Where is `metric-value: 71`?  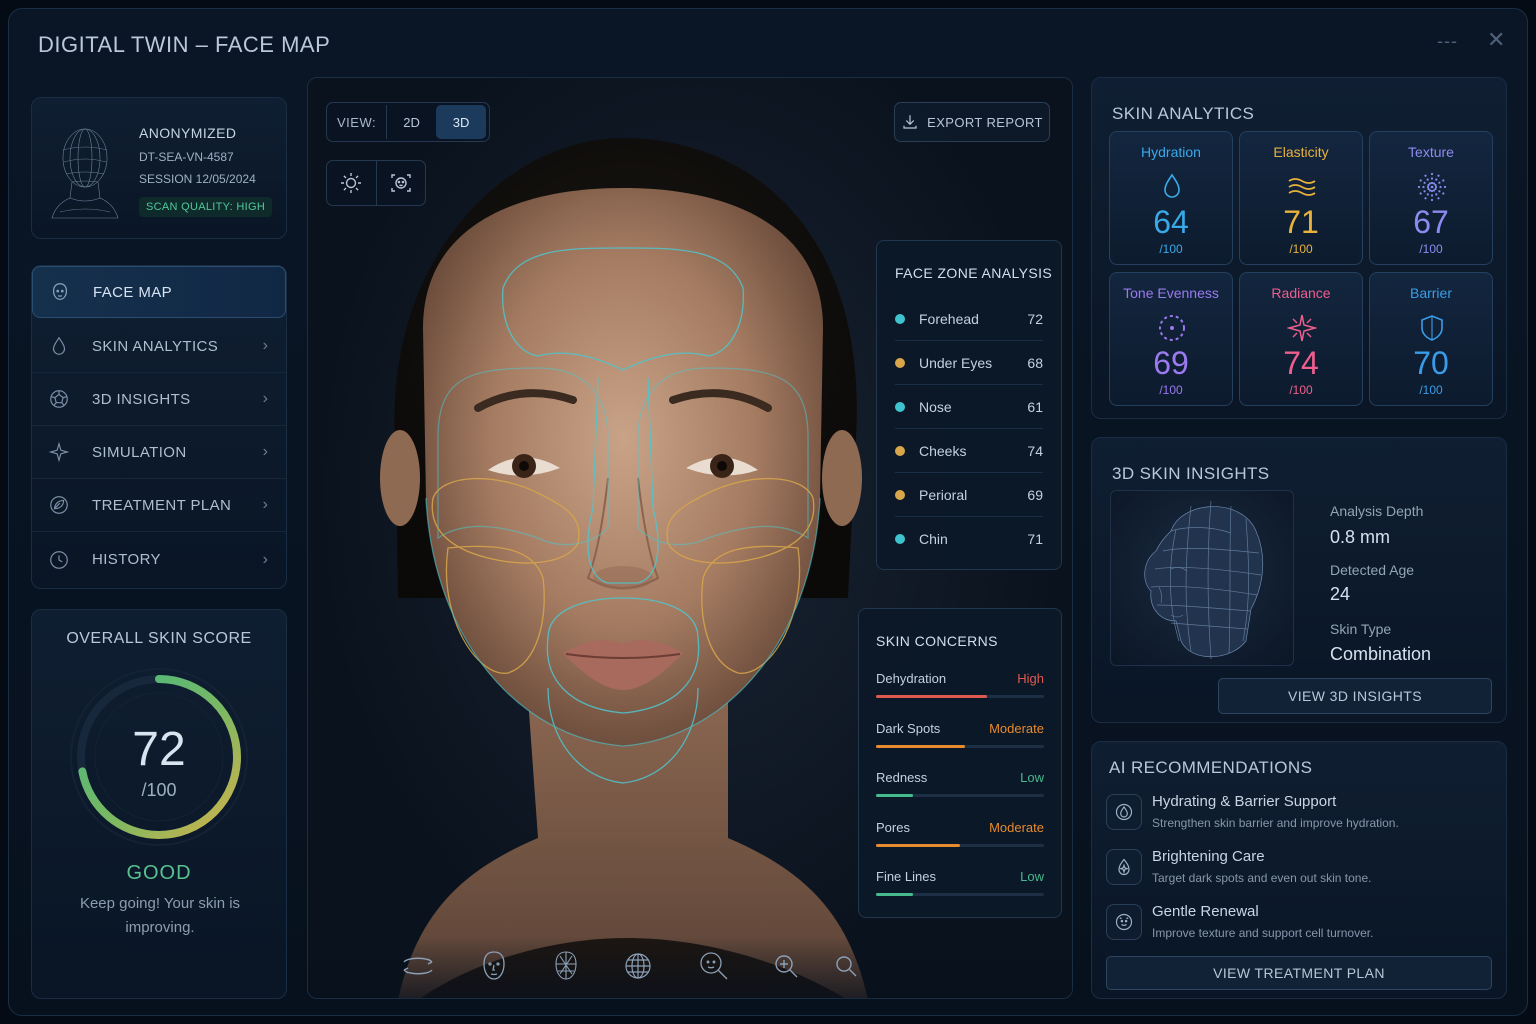
metric-value: 71 is located at coordinates (1301, 222).